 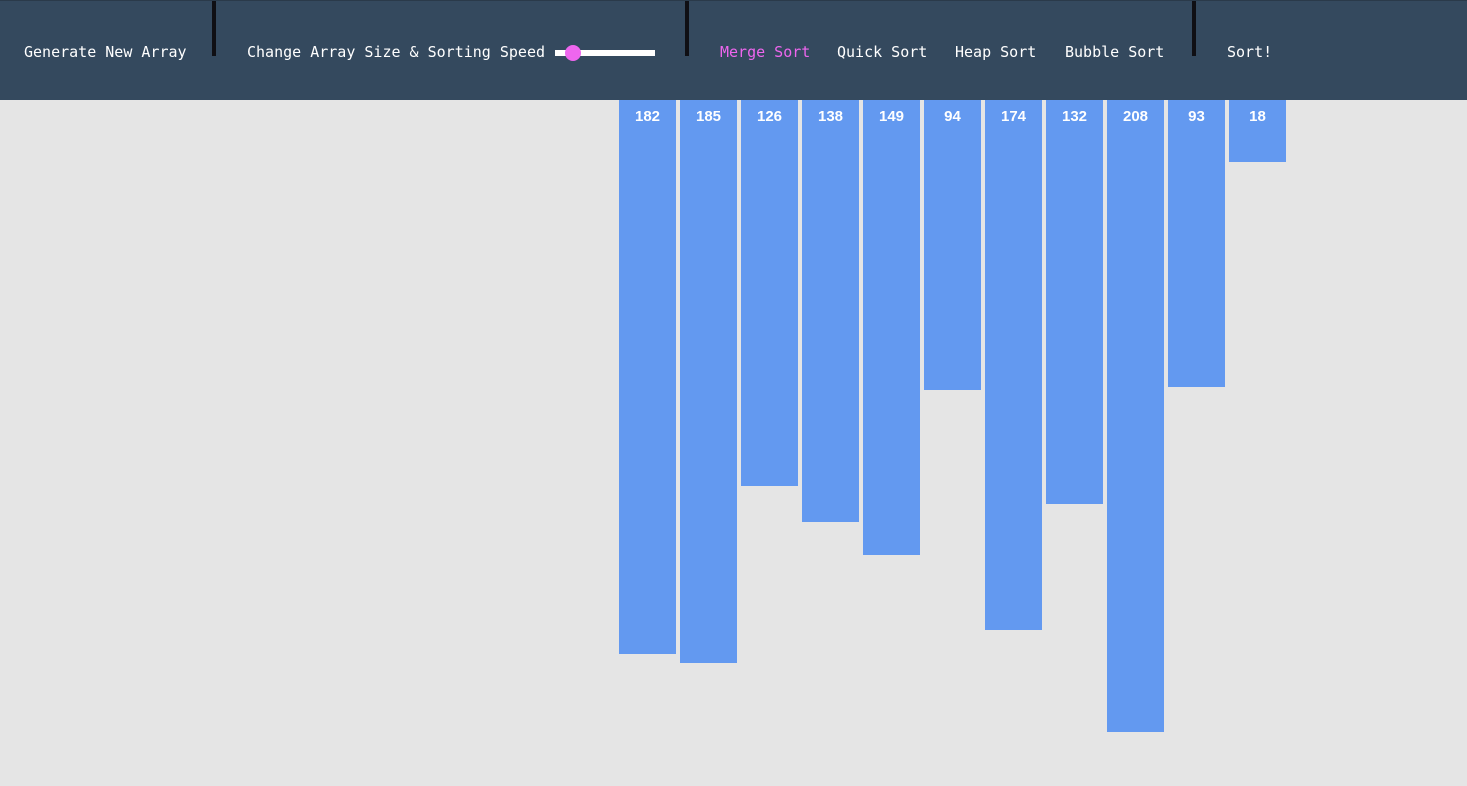 What do you see at coordinates (708, 381) in the screenshot?
I see `array-bar: 185` at bounding box center [708, 381].